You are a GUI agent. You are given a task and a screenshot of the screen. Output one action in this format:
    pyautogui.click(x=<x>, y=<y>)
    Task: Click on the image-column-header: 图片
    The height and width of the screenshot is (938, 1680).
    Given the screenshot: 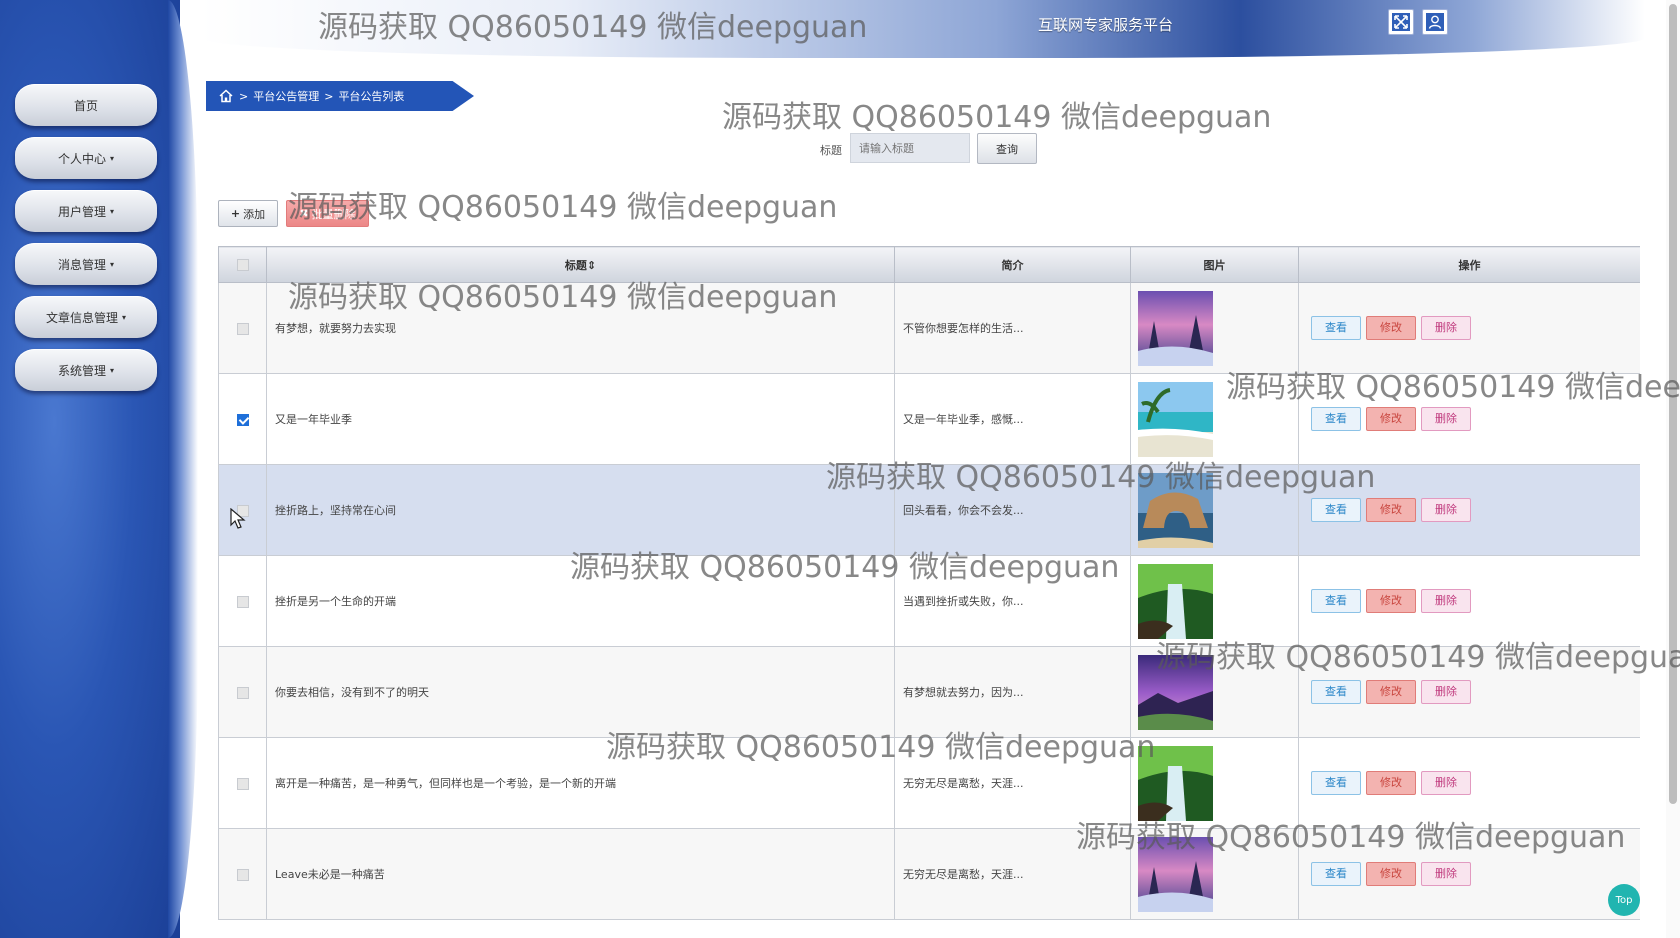 What is the action you would take?
    pyautogui.click(x=1214, y=264)
    